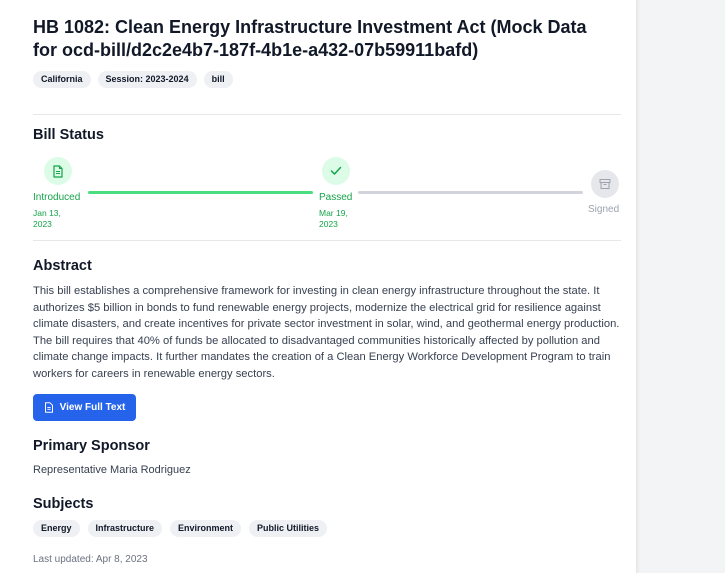  What do you see at coordinates (288, 528) in the screenshot?
I see `subject-badge: Public Utilities` at bounding box center [288, 528].